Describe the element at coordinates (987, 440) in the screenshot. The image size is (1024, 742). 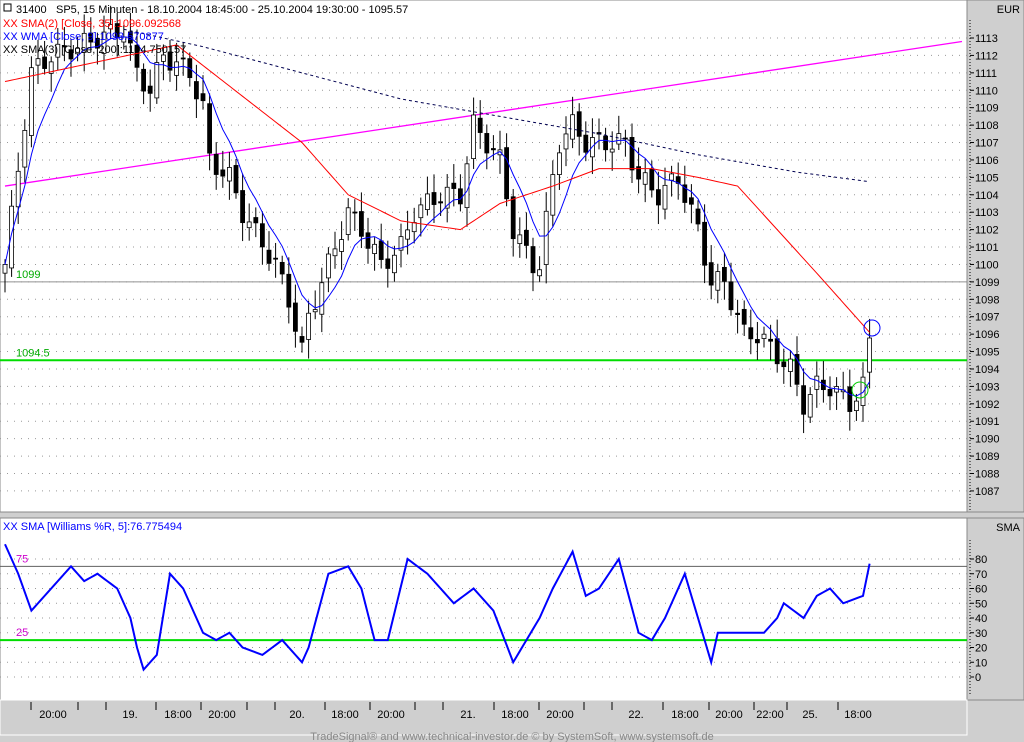
I see `price-tick-label: 1090` at that location.